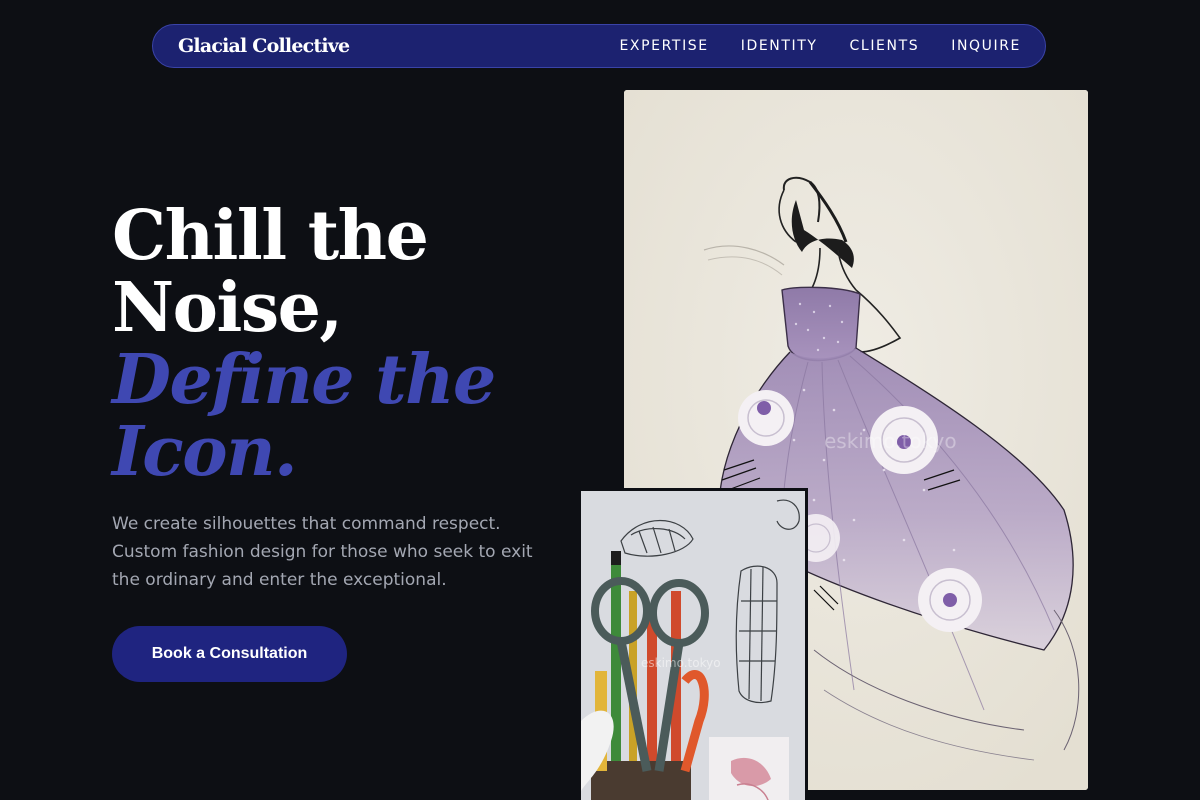  I want to click on nav-link-inquire: INQUIRE, so click(986, 46).